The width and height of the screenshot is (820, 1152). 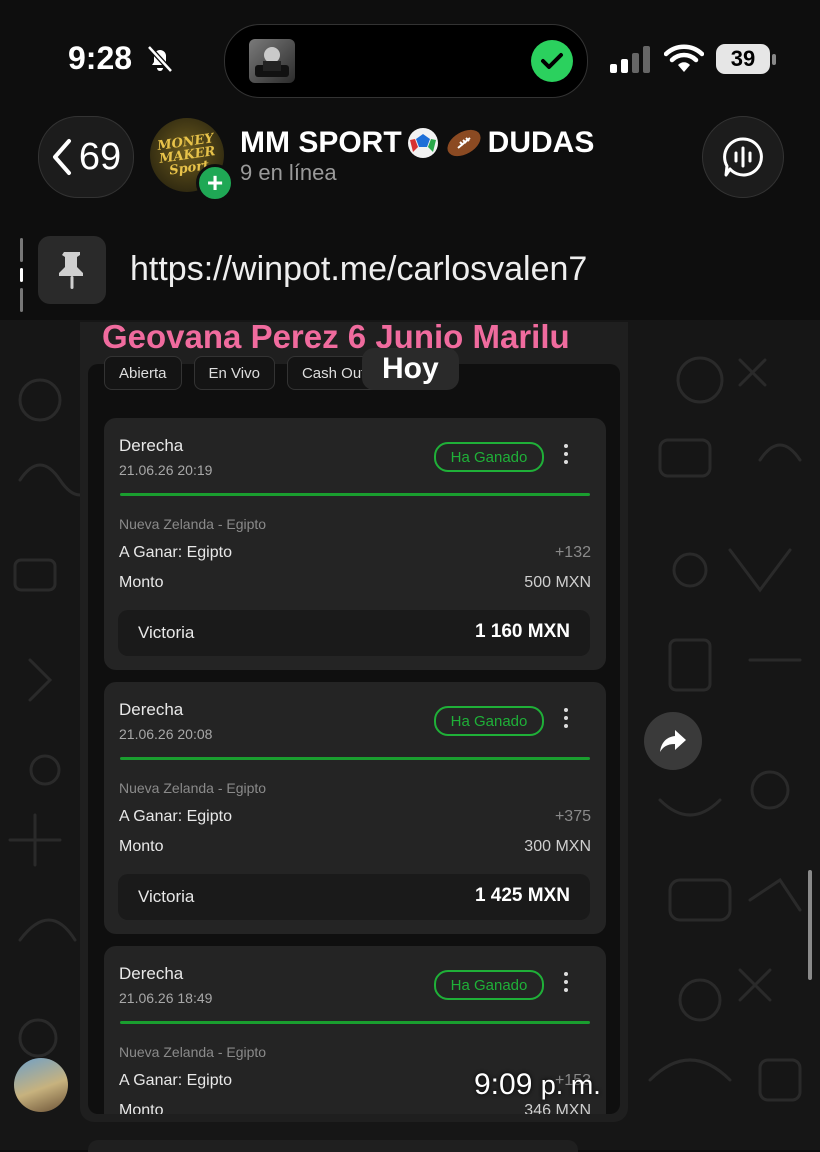 I want to click on chevron-left-icon, so click(x=61, y=157).